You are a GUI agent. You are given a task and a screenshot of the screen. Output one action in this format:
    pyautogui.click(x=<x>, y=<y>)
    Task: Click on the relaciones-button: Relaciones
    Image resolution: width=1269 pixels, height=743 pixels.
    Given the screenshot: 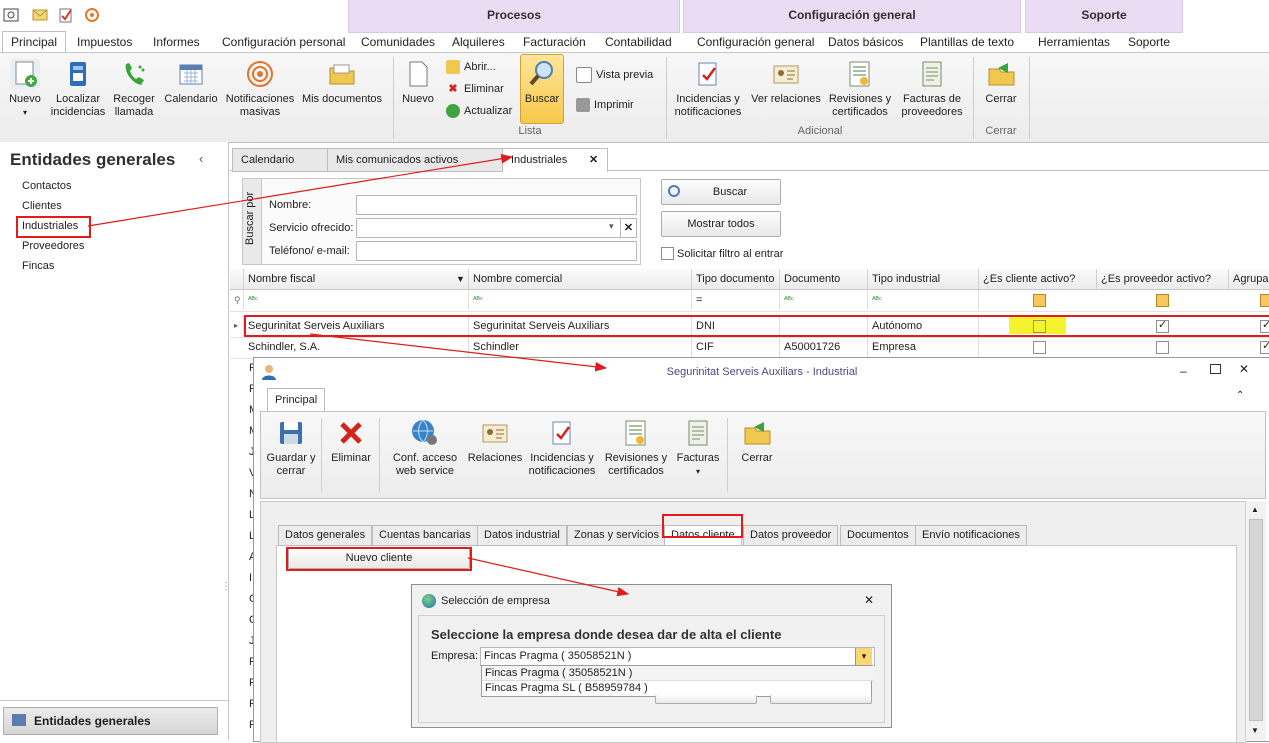 What is the action you would take?
    pyautogui.click(x=495, y=438)
    